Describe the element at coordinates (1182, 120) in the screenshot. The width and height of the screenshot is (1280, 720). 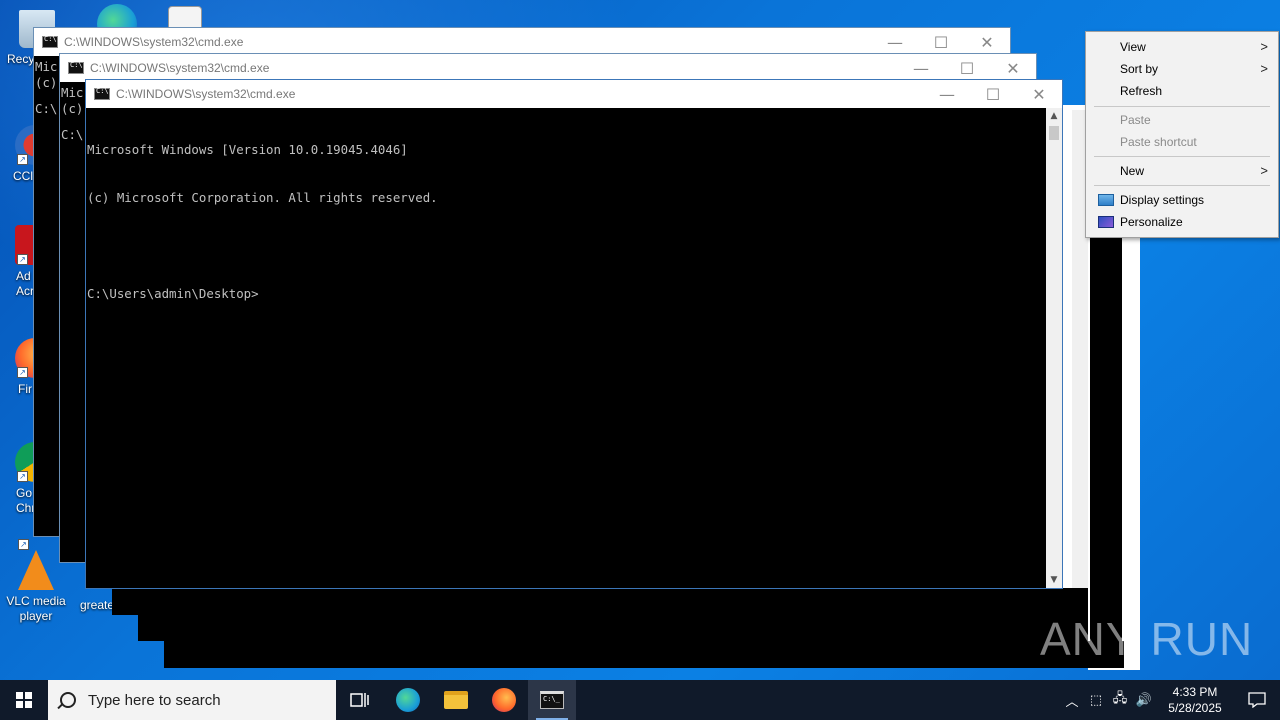
I see `menu-item-paste: Paste` at that location.